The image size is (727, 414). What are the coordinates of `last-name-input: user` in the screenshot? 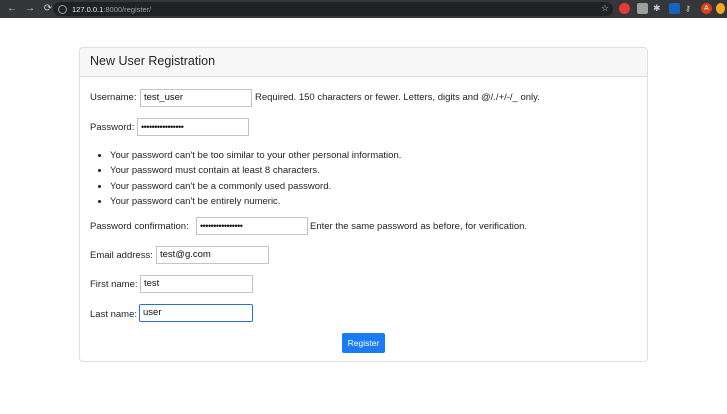 It's located at (196, 313).